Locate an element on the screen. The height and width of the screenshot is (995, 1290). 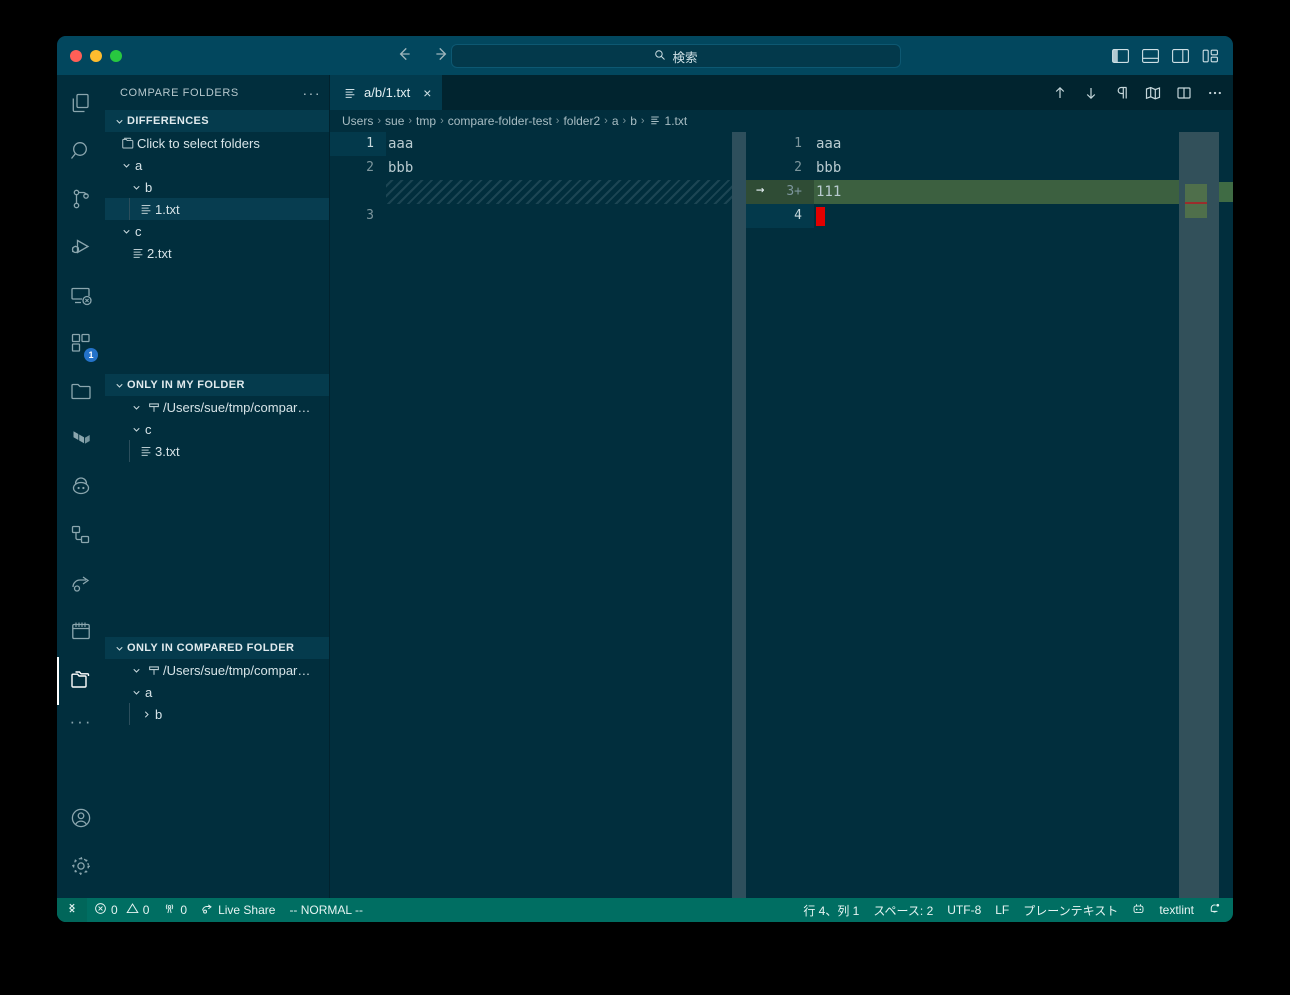
activity-item-explorer is located at coordinates (81, 105).